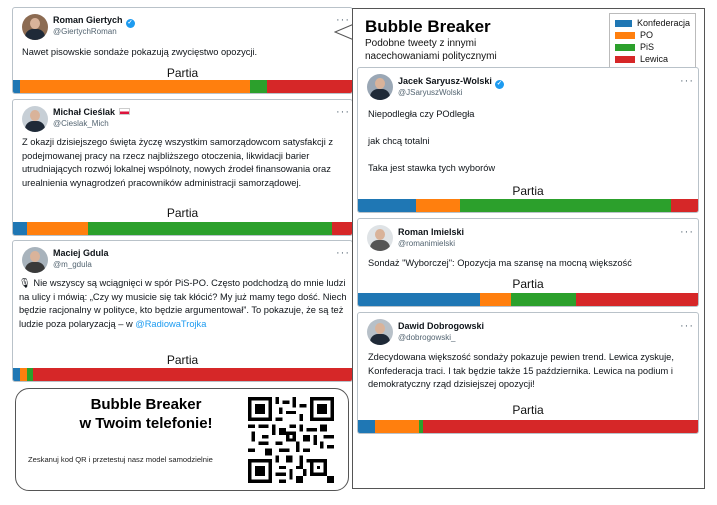 This screenshot has height=505, width=717. Describe the element at coordinates (431, 232) in the screenshot. I see `author-name: Roman Imielski` at that location.